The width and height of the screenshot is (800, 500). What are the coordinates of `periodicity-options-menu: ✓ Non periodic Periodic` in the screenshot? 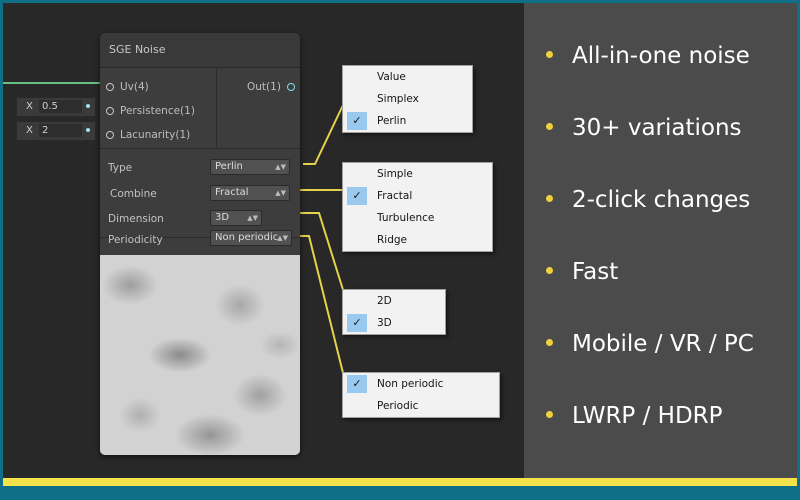 It's located at (421, 395).